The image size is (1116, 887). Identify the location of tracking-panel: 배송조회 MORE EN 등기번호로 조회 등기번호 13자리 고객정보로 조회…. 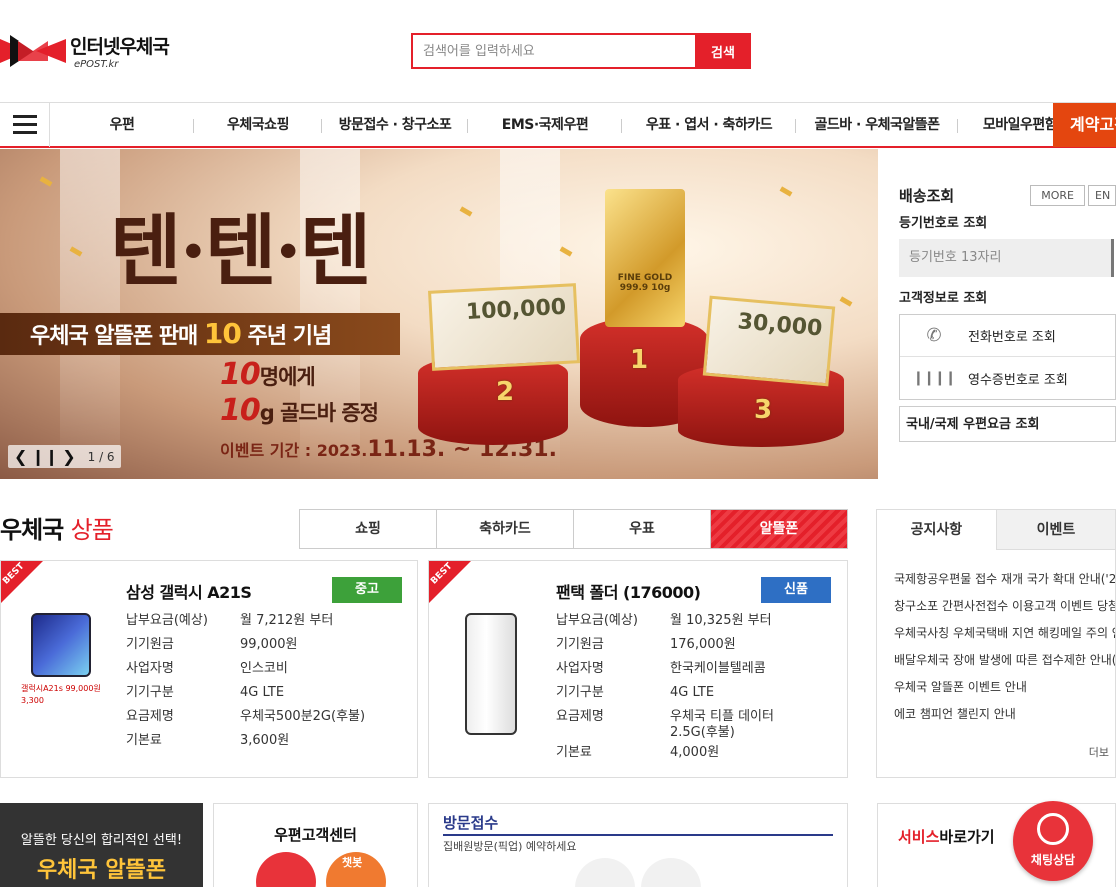
(1007, 313).